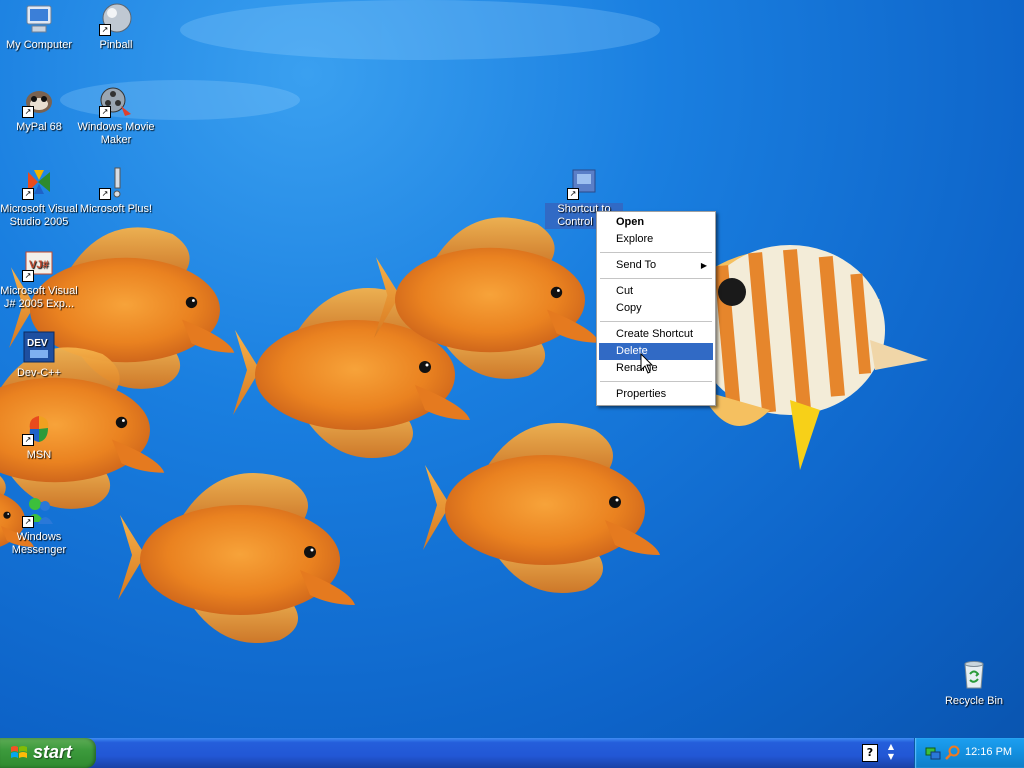 The width and height of the screenshot is (1024, 768). Describe the element at coordinates (629, 308) in the screenshot. I see `menu-item-label: Copy` at that location.